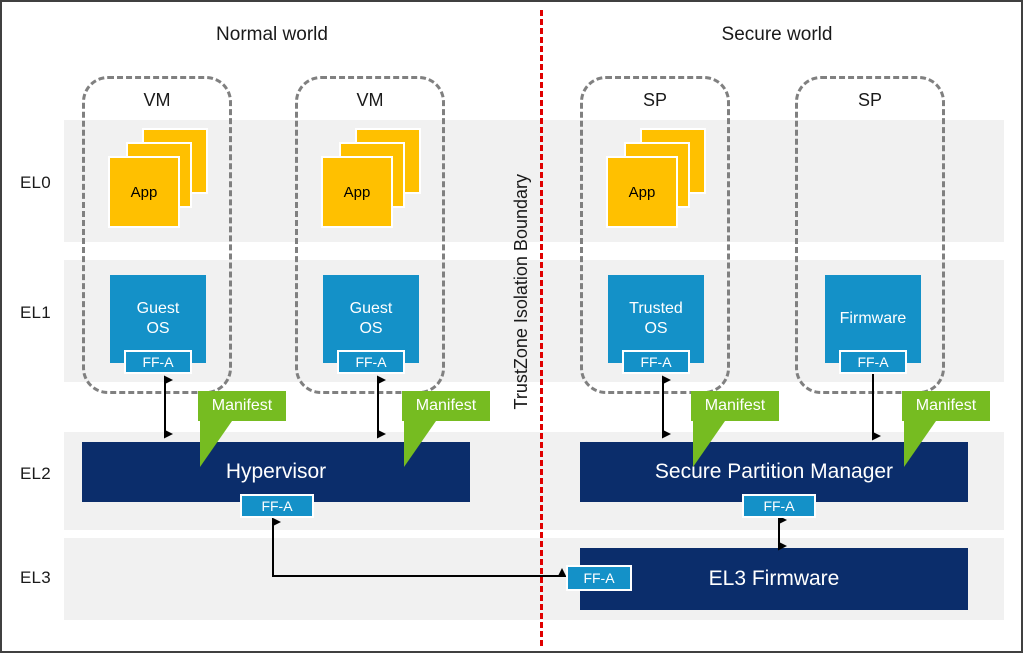  What do you see at coordinates (419, 547) in the screenshot?
I see `arrow-hypervisor-to-el3-firmware` at bounding box center [419, 547].